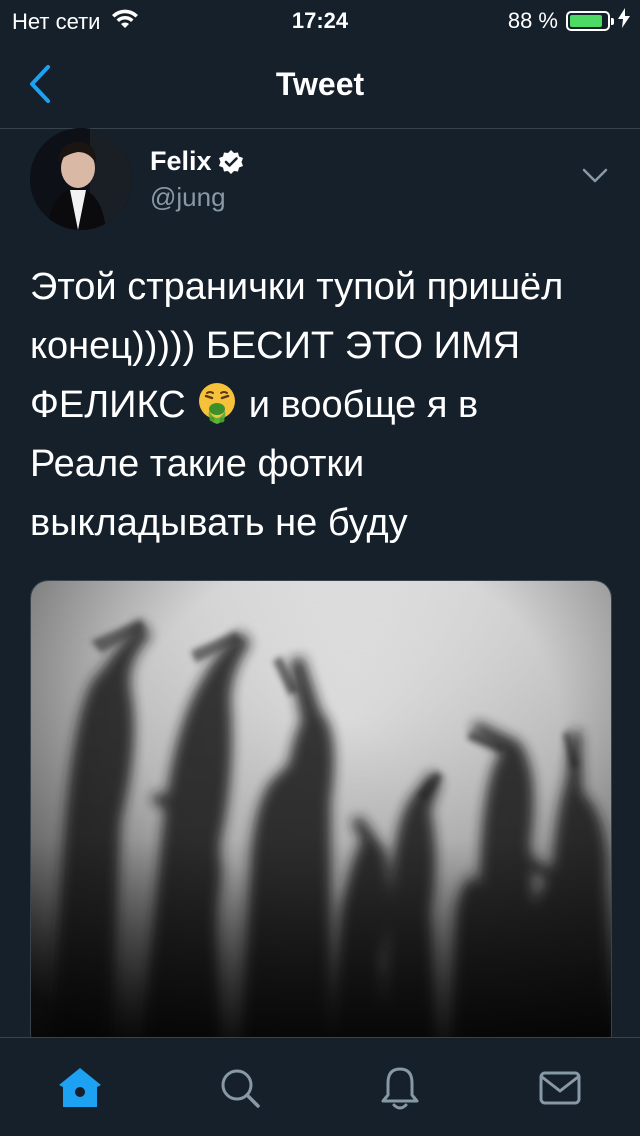  I want to click on search-icon, so click(240, 1088).